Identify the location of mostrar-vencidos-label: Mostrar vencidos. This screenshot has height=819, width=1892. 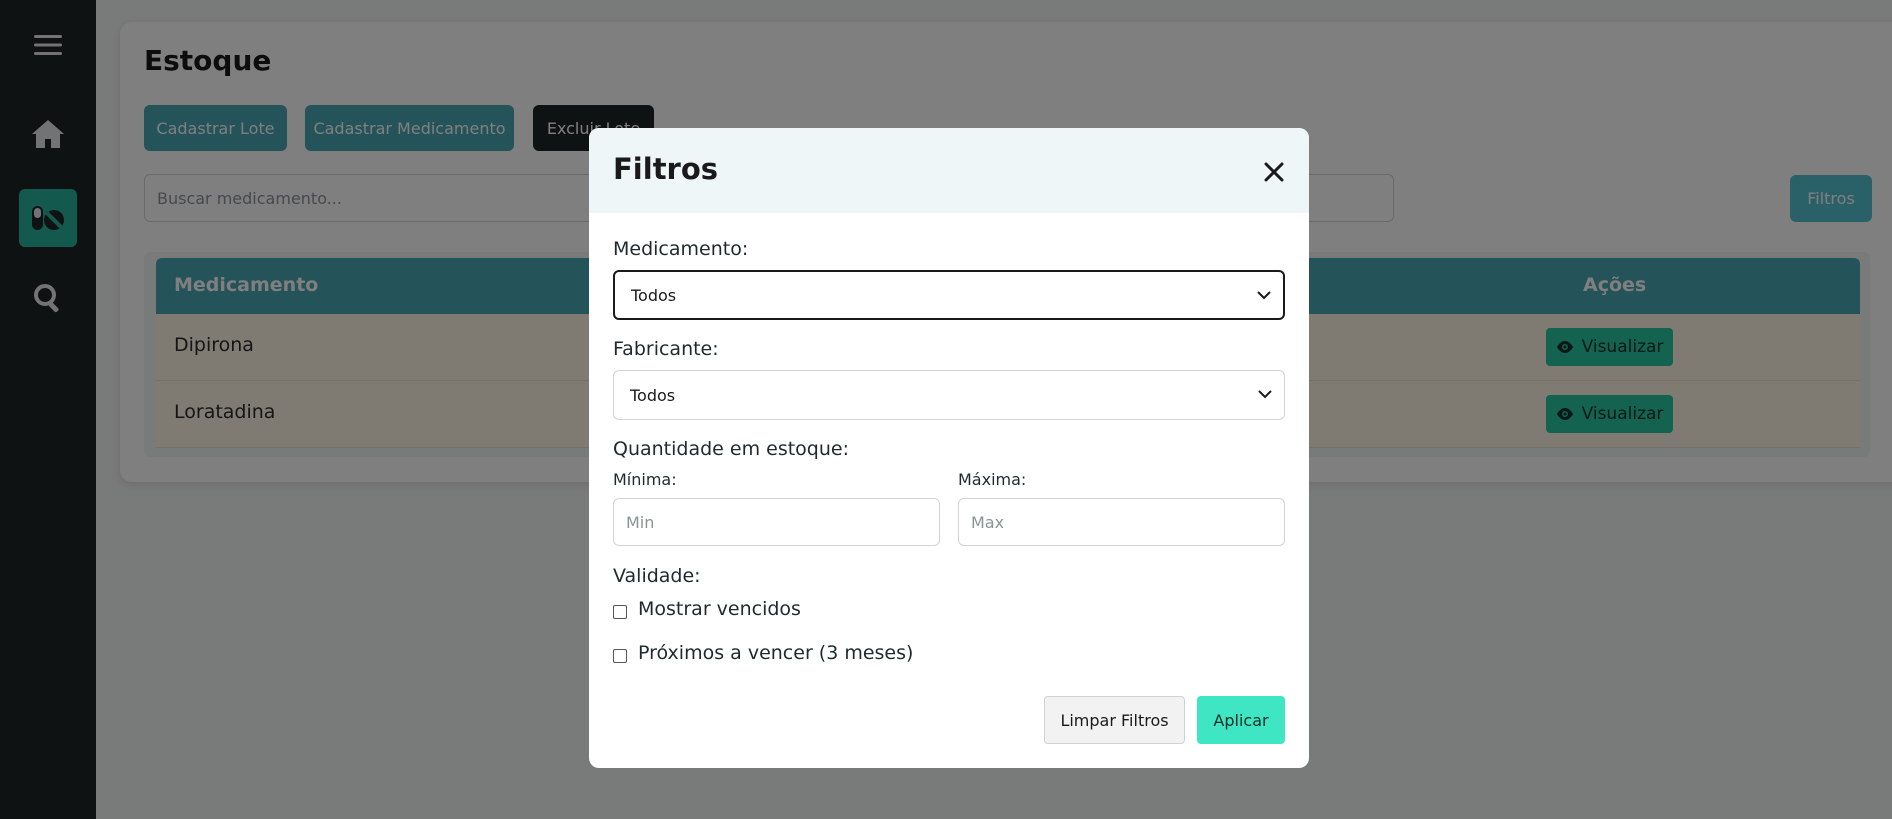
(719, 609).